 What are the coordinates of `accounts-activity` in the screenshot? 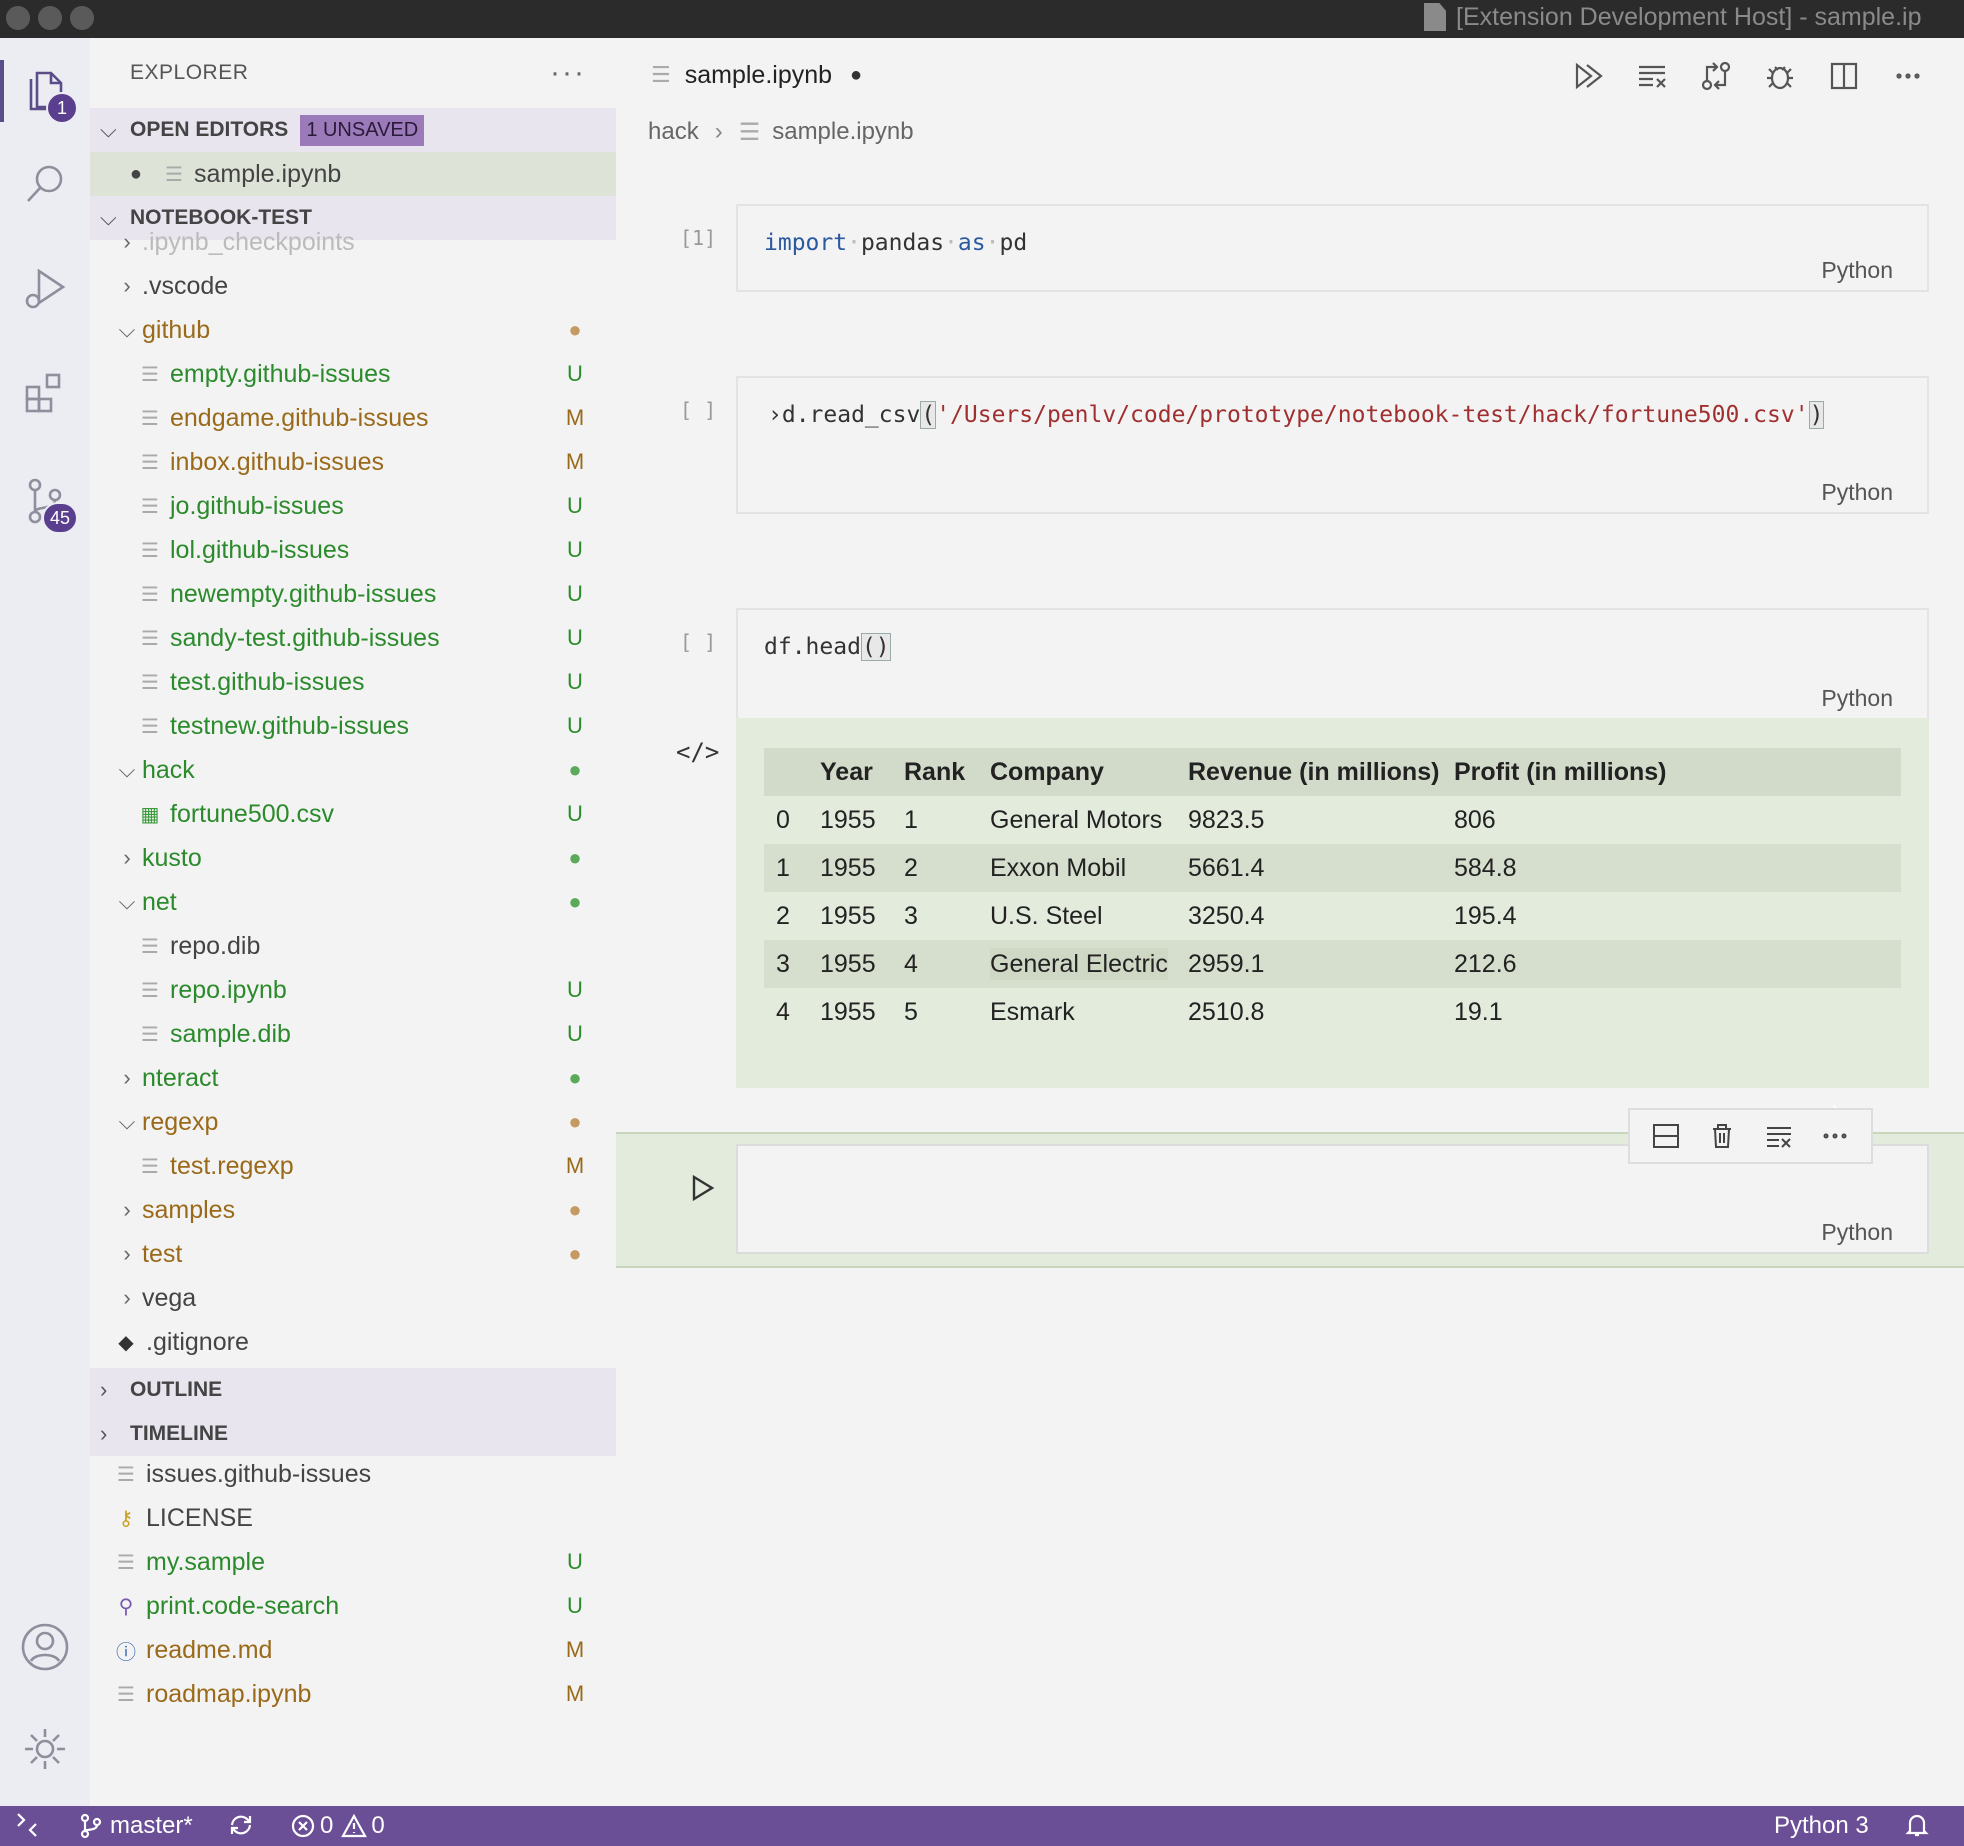 It's located at (45, 1647).